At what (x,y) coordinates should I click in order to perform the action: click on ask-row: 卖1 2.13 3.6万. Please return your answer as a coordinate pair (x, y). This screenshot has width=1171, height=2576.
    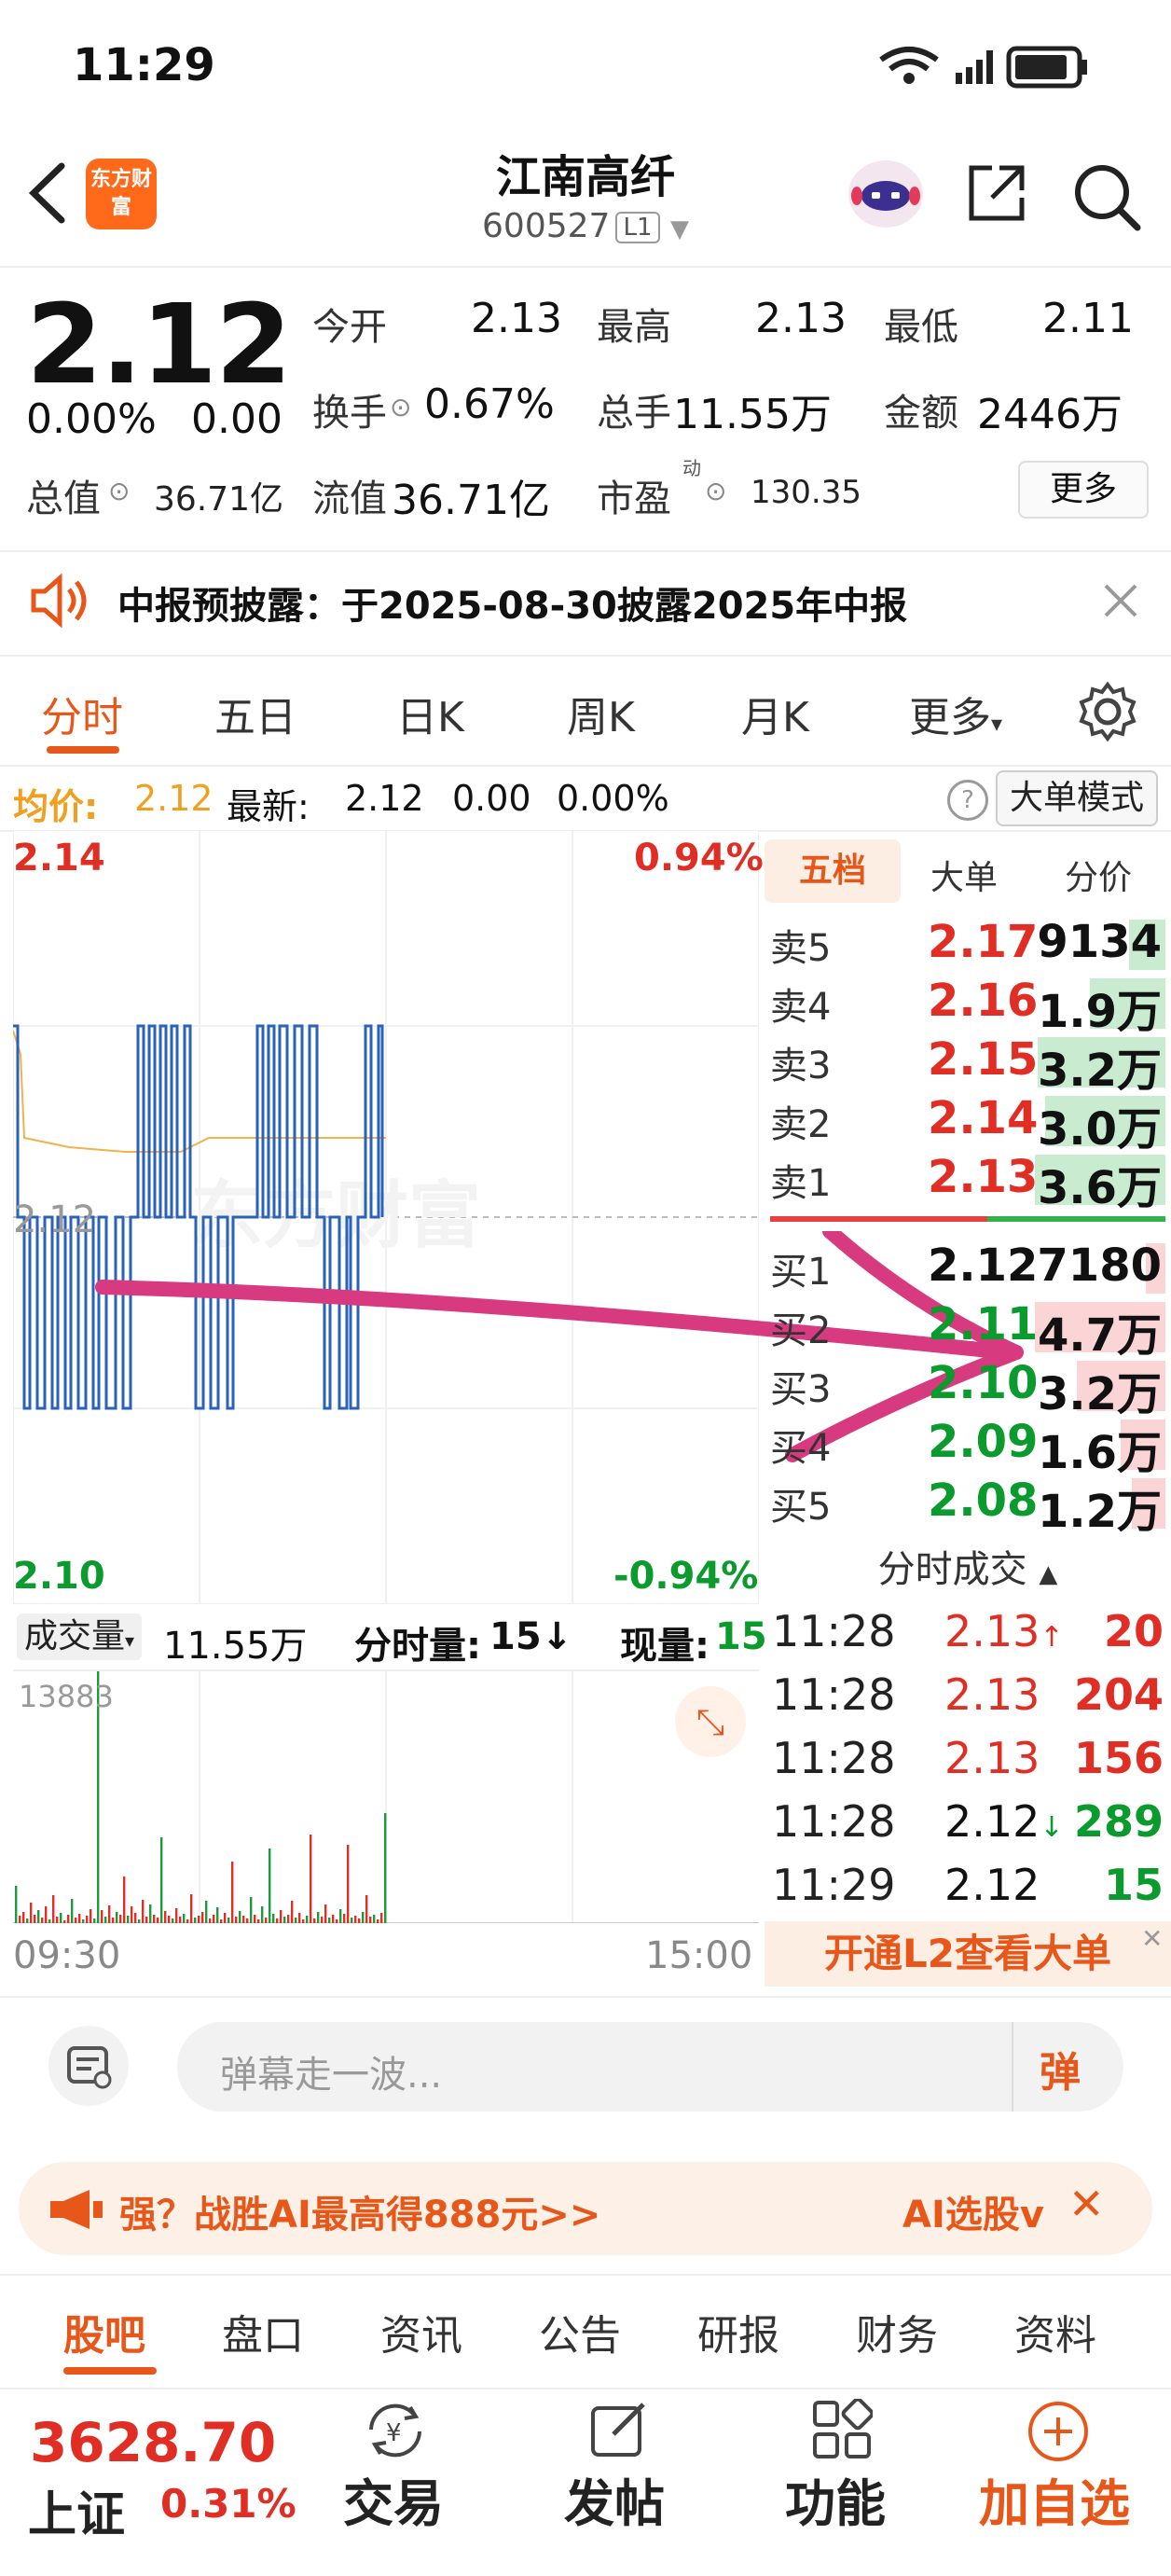
    Looking at the image, I should click on (968, 1181).